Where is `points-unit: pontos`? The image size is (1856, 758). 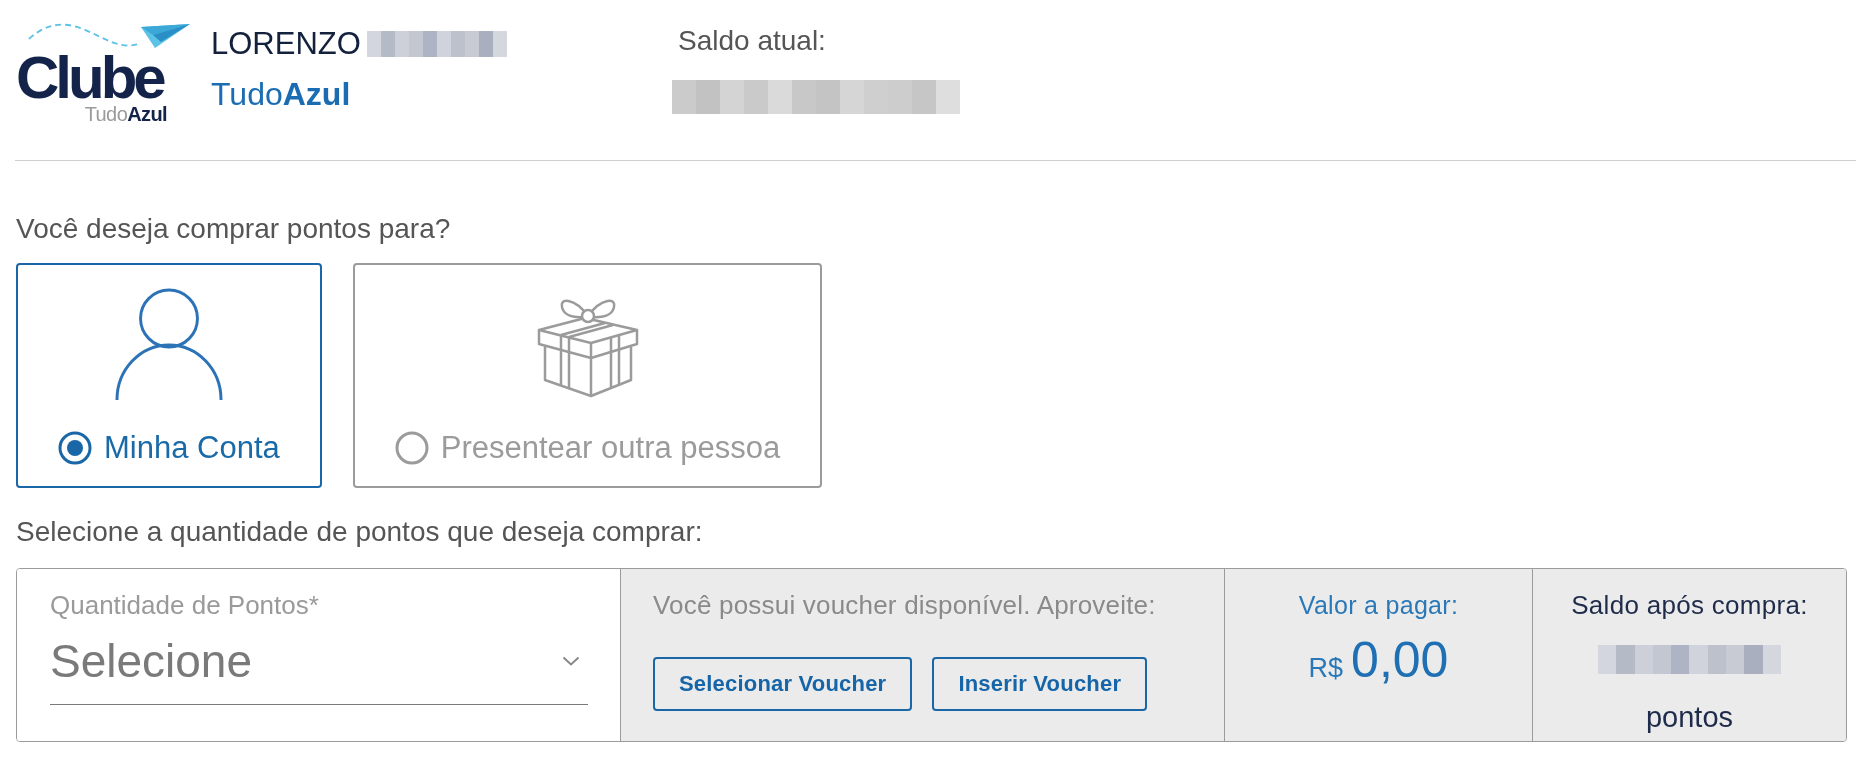
points-unit: pontos is located at coordinates (1689, 717).